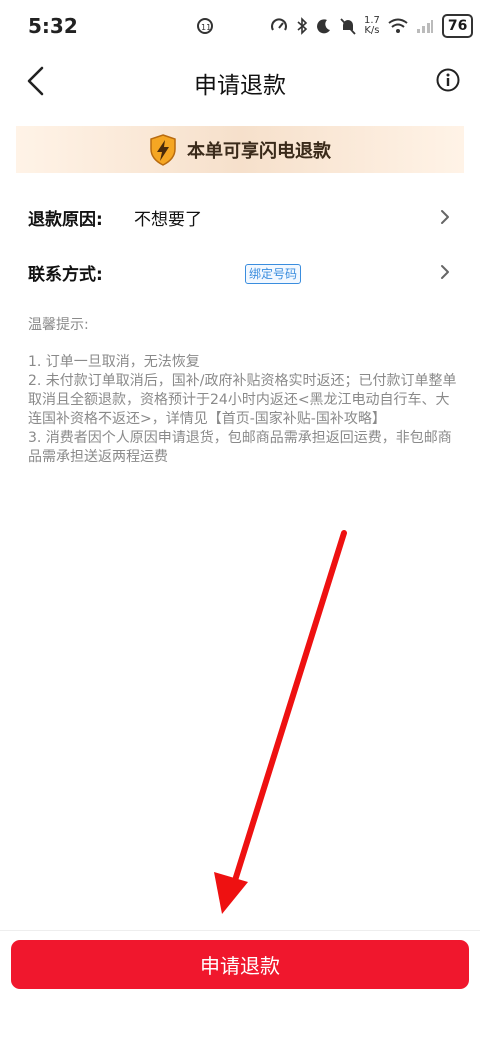 This screenshot has width=480, height=1040. What do you see at coordinates (279, 24) in the screenshot?
I see `speedometer-icon` at bounding box center [279, 24].